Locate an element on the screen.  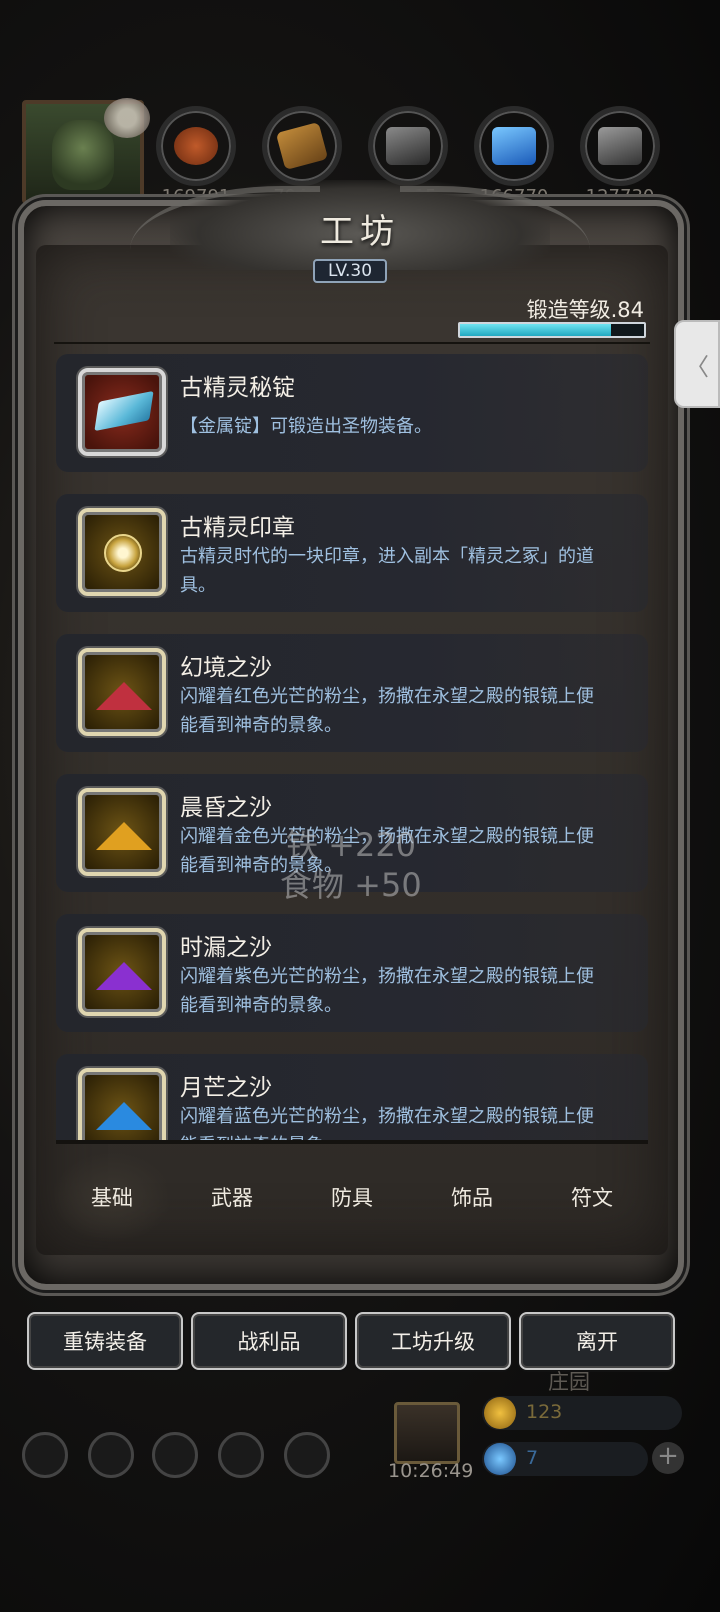
meat-icon is located at coordinates (196, 146).